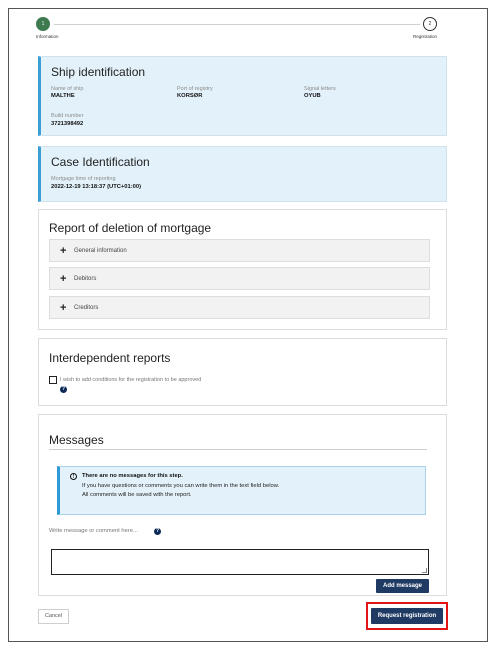 The image size is (500, 653). Describe the element at coordinates (312, 96) in the screenshot. I see `signal-letters-value: OYUB` at that location.